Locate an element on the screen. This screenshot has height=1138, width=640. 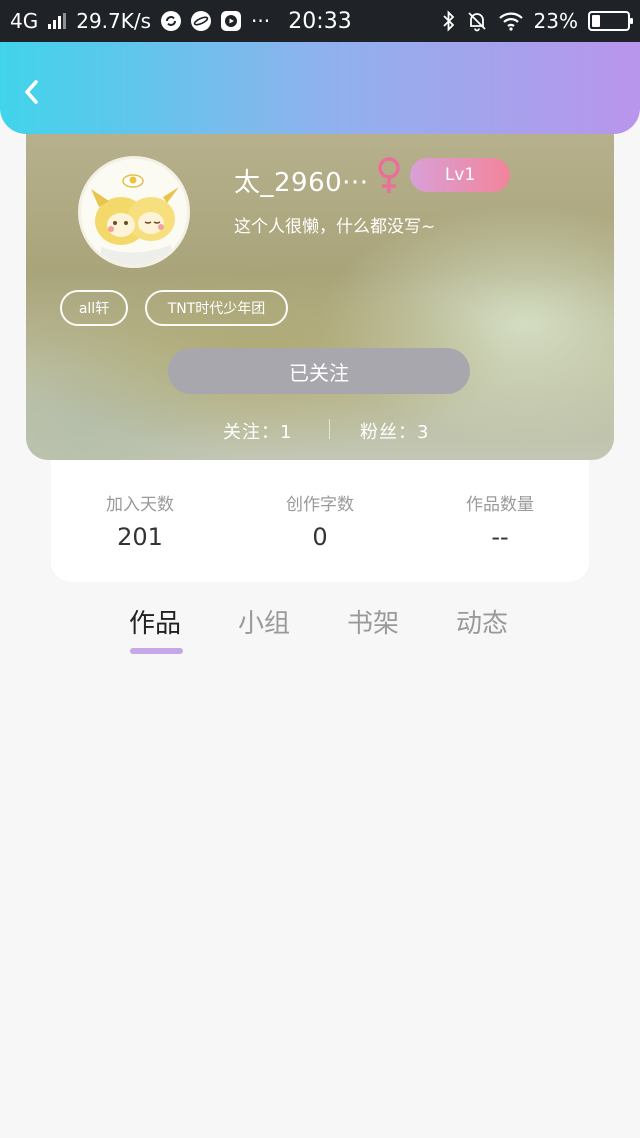
mute-bell-icon is located at coordinates (477, 21).